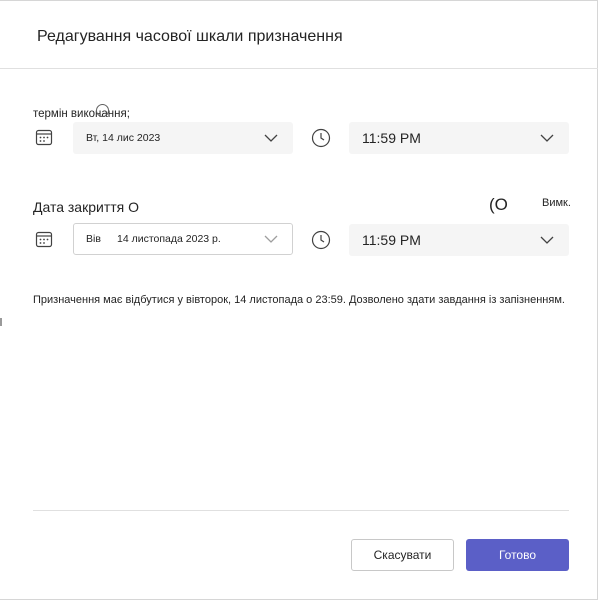 Image resolution: width=600 pixels, height=602 pixels. What do you see at coordinates (102, 110) in the screenshot?
I see `info-icon` at bounding box center [102, 110].